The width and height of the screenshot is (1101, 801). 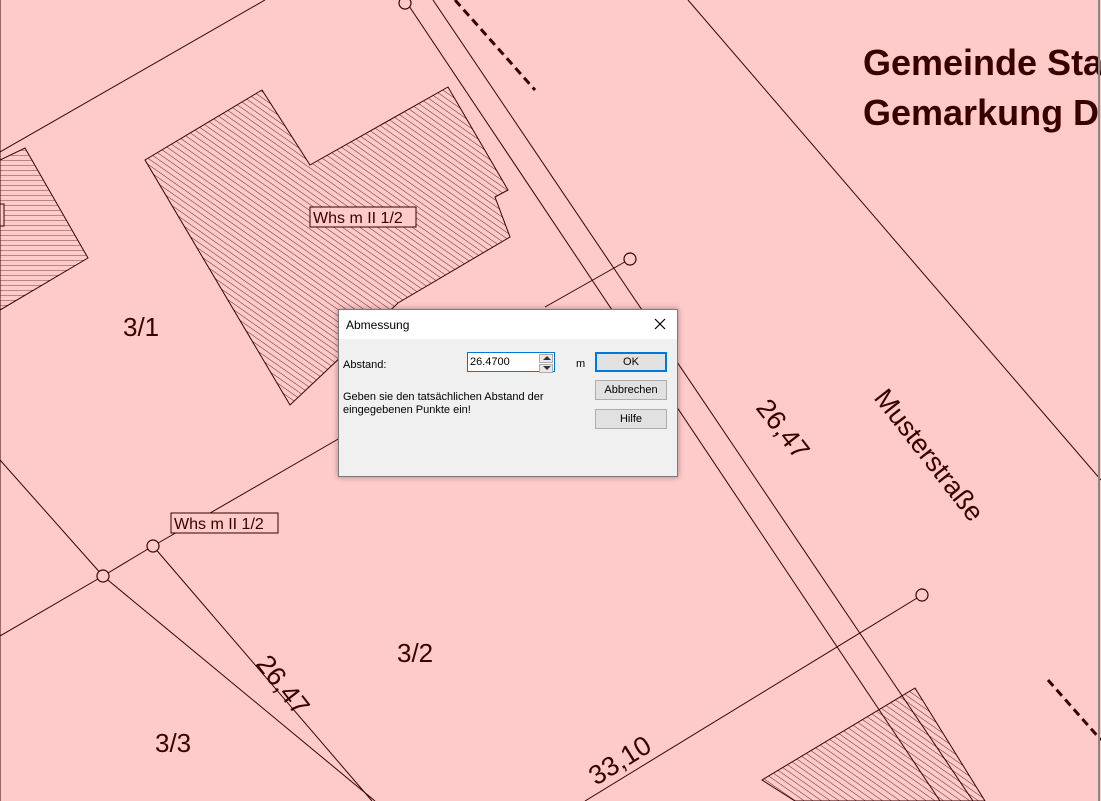 I want to click on dialog-titlebar: Abmessung, so click(x=508, y=324).